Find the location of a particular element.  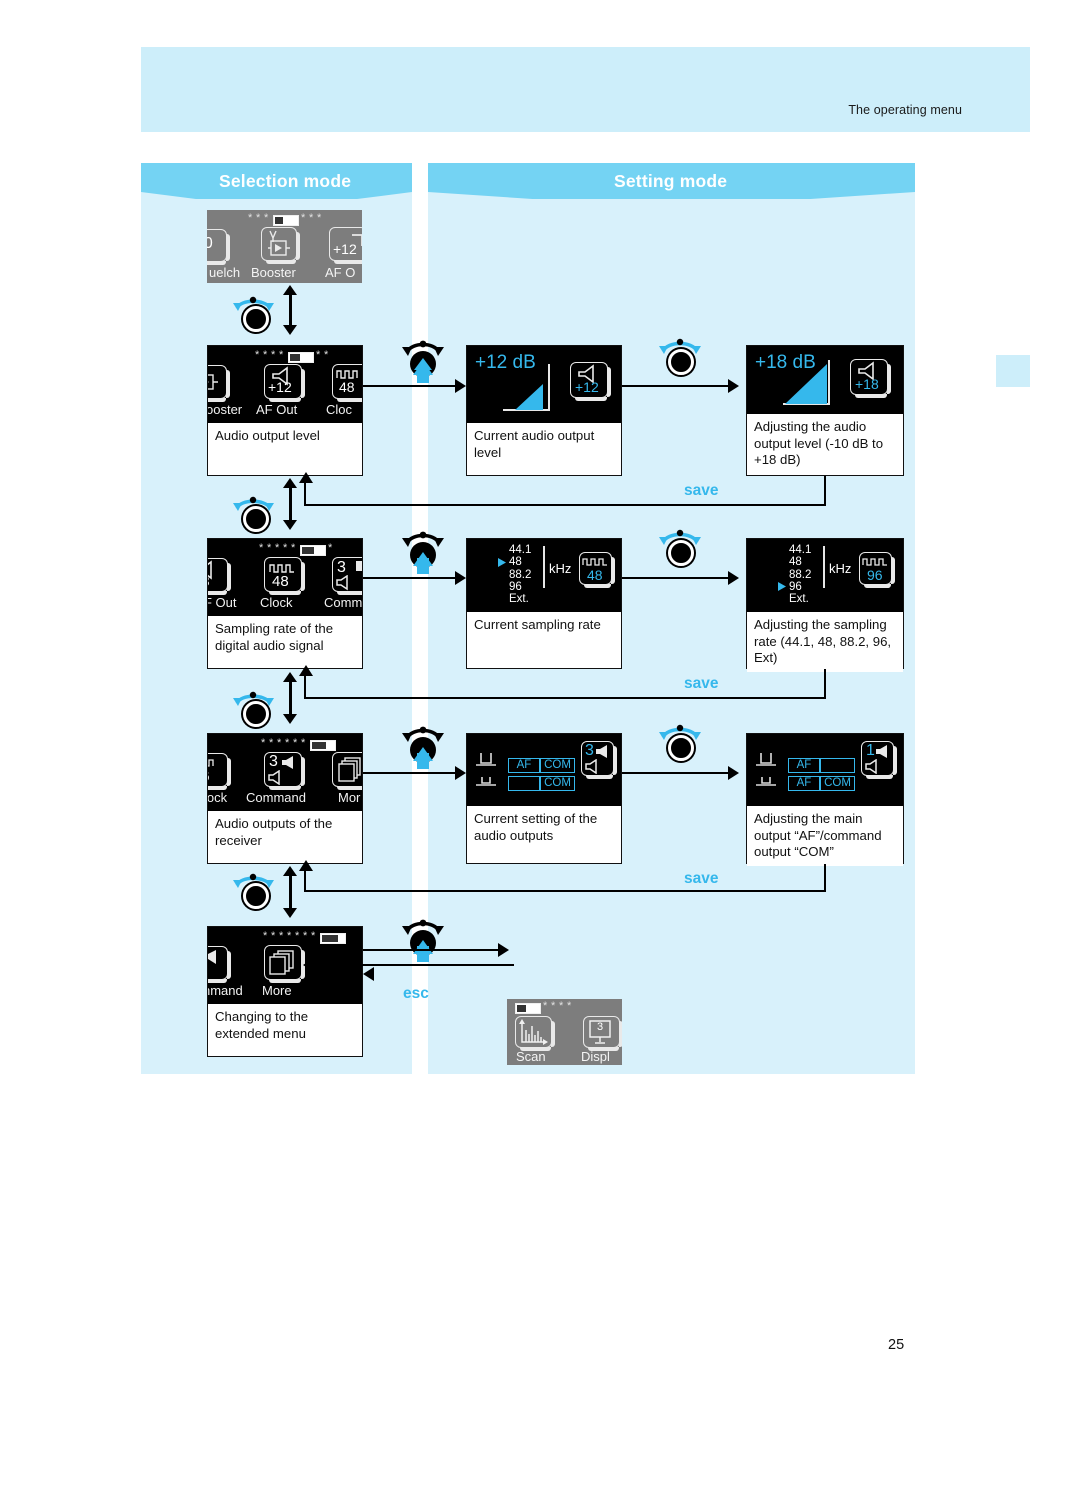

list-divider is located at coordinates (824, 567).